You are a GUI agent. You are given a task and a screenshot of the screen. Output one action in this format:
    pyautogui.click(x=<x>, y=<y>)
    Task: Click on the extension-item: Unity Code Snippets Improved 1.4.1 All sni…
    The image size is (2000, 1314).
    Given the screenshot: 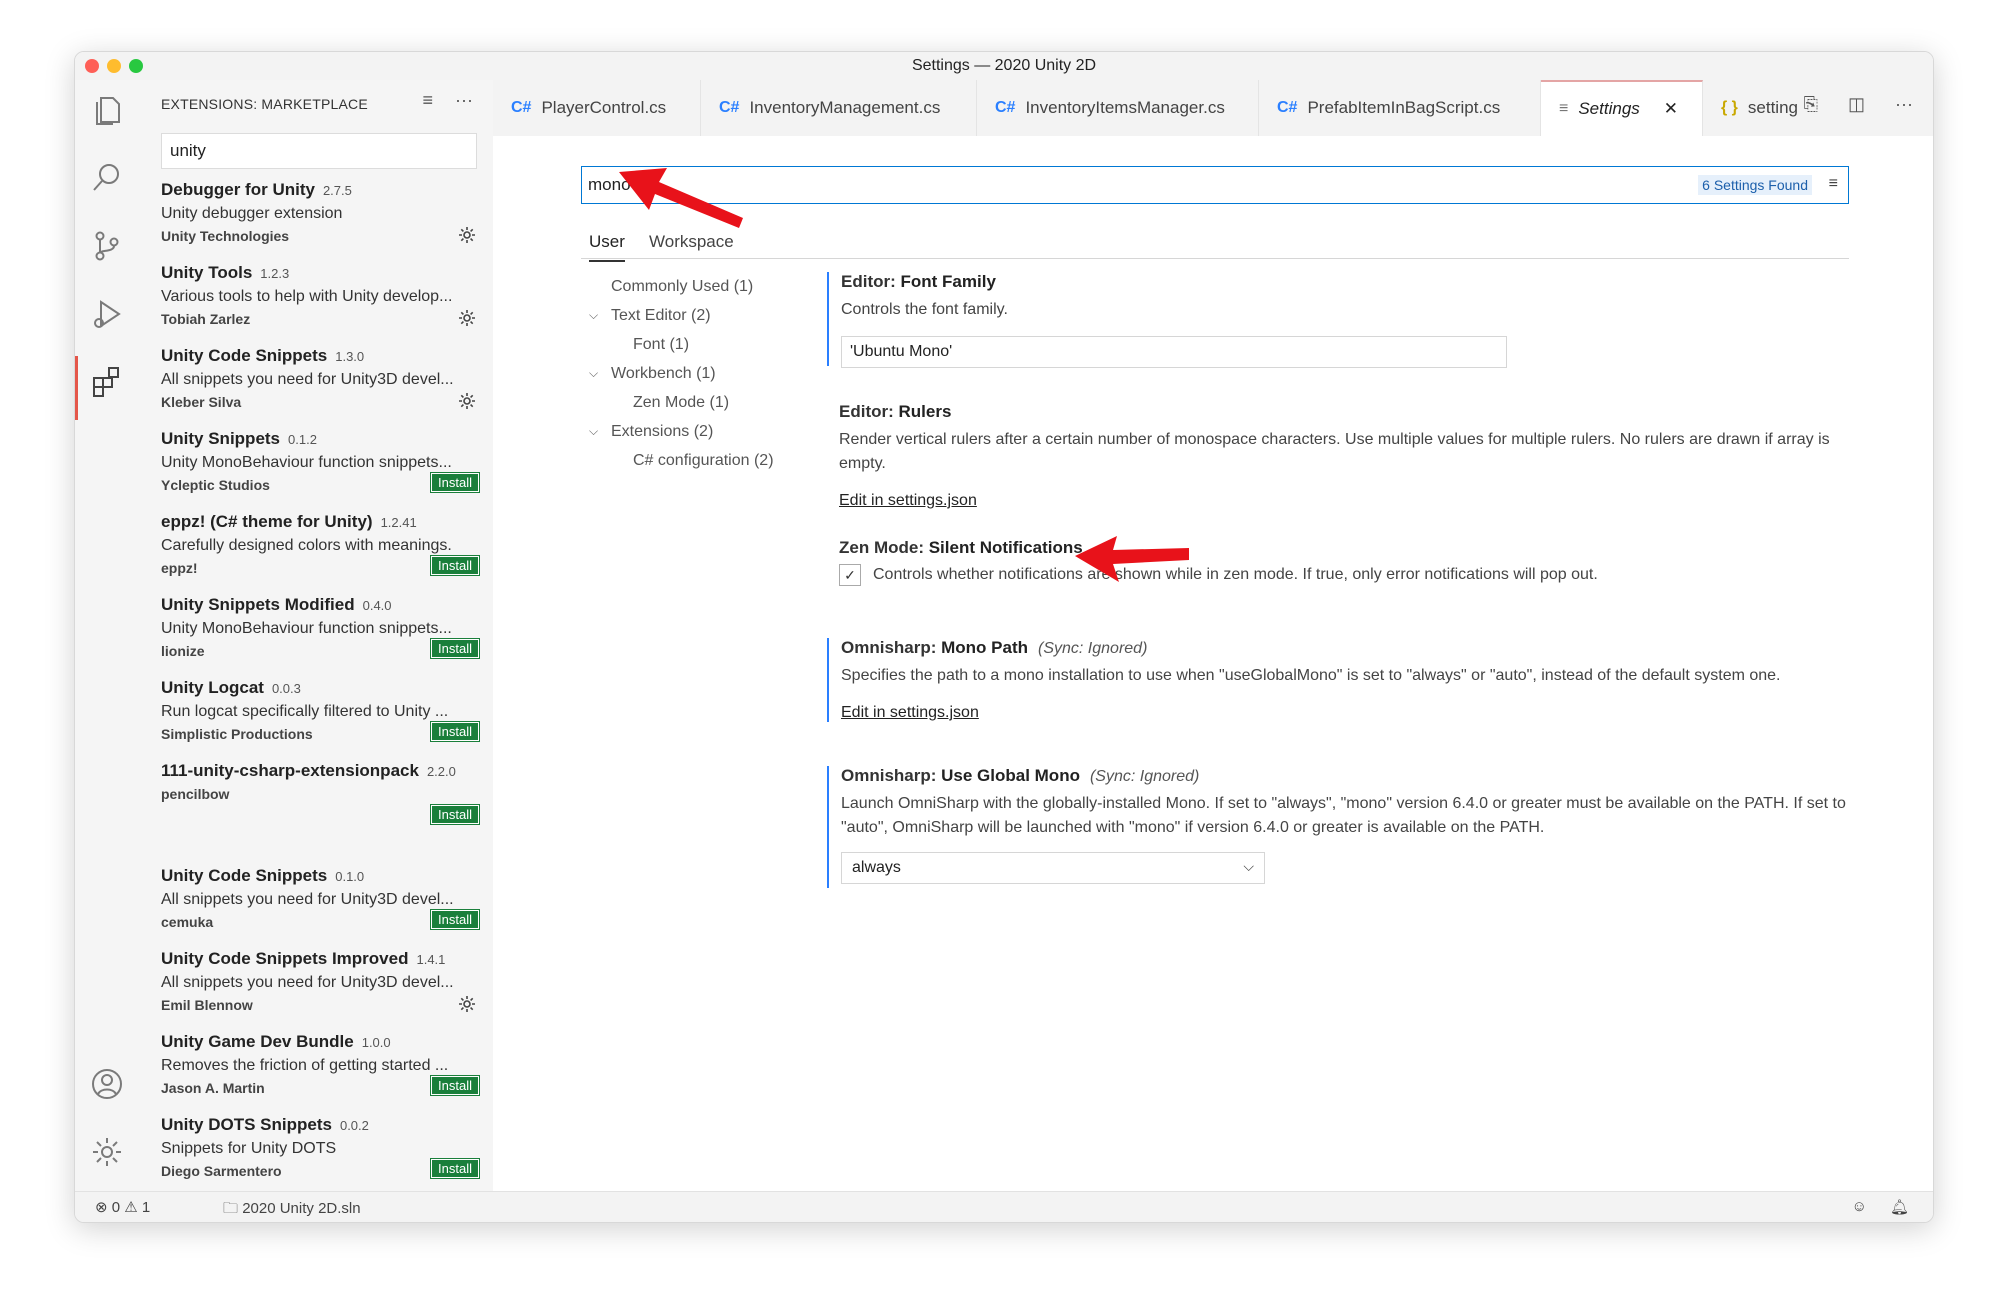 What is the action you would take?
    pyautogui.click(x=320, y=990)
    